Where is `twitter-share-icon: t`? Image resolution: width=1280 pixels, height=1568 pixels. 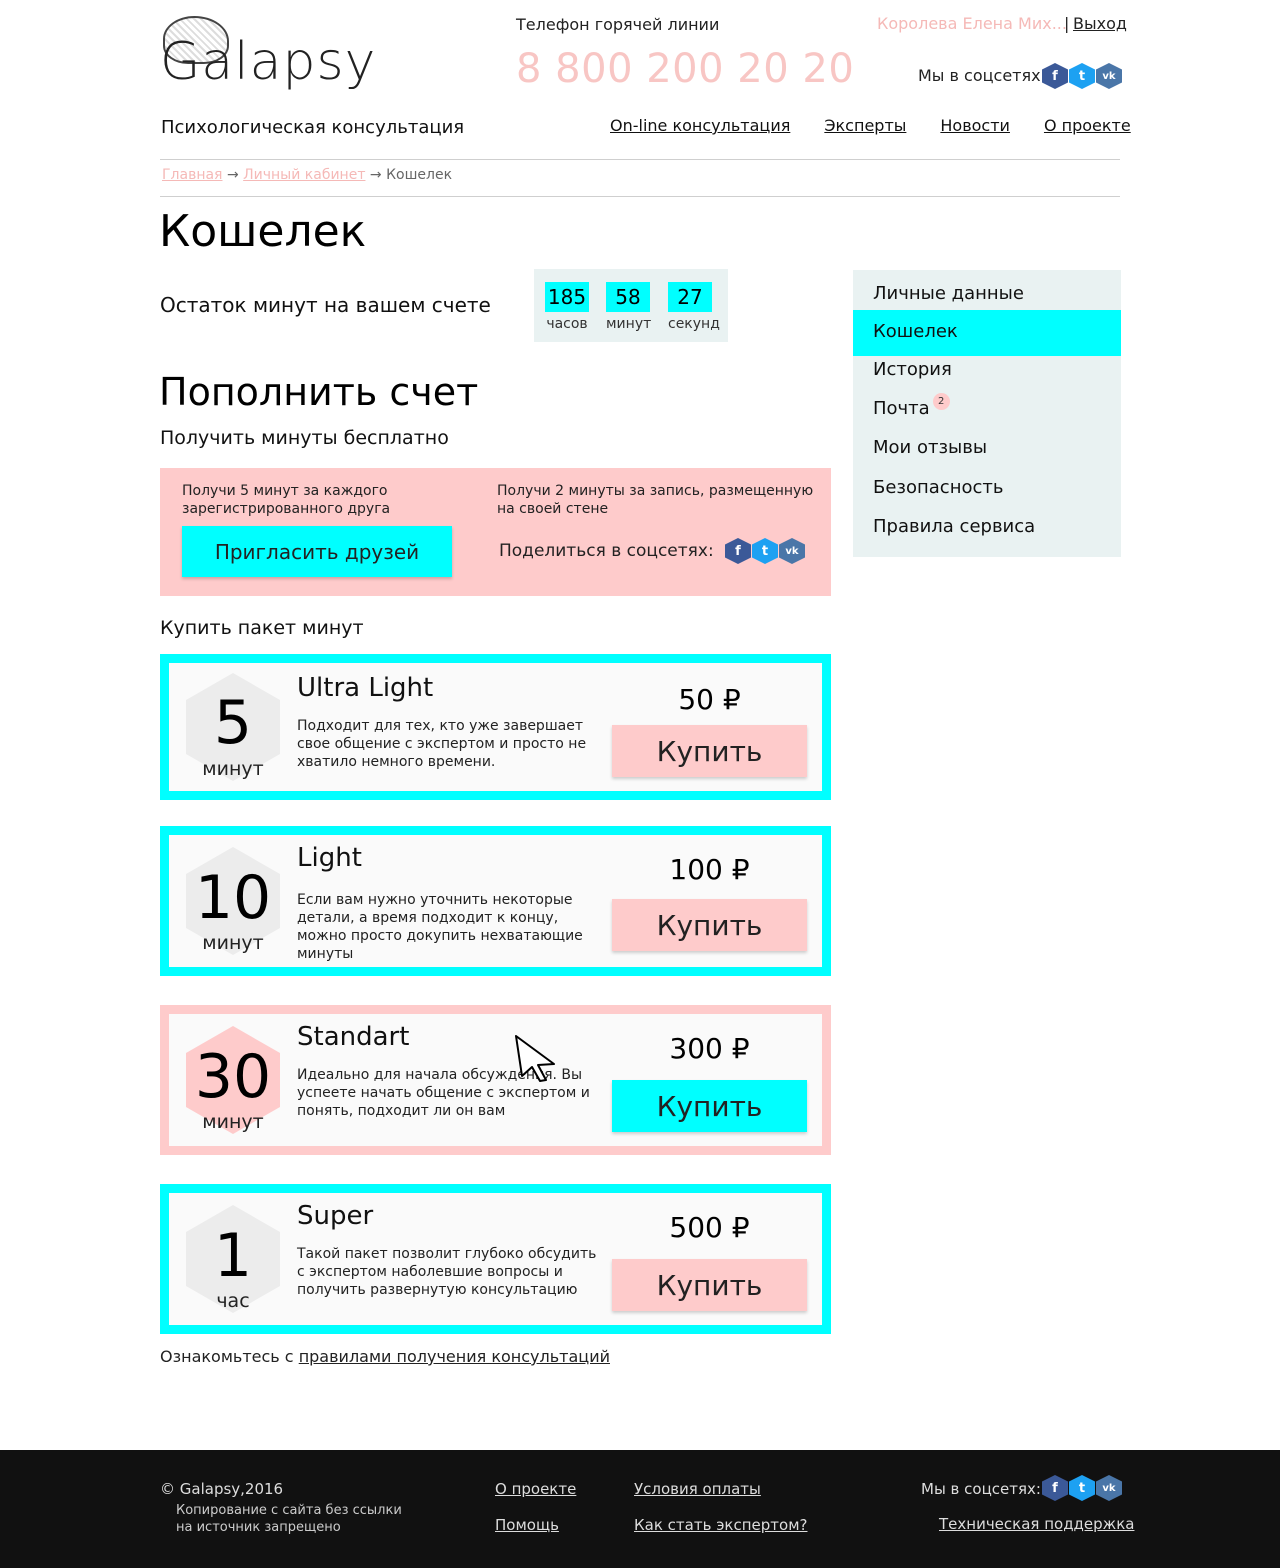 twitter-share-icon: t is located at coordinates (765, 551).